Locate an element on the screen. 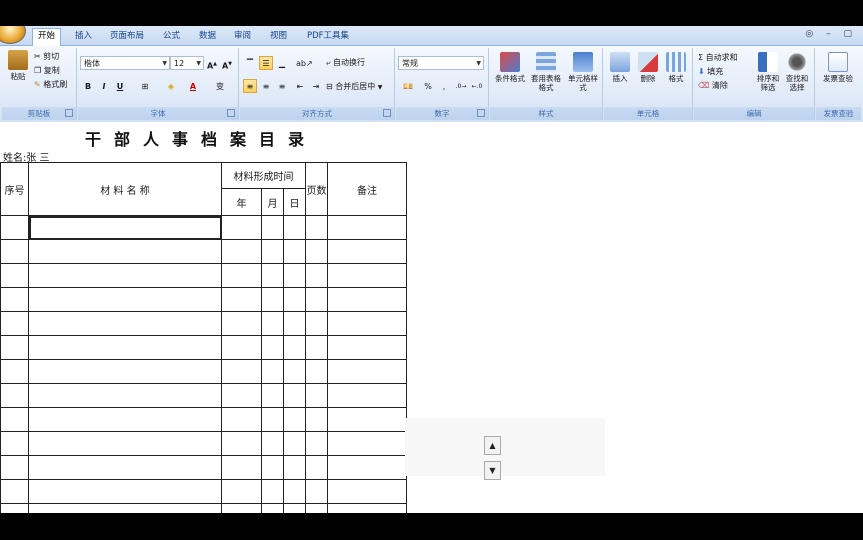 This screenshot has height=540, width=863. insert-cells-button: 插入 is located at coordinates (620, 67).